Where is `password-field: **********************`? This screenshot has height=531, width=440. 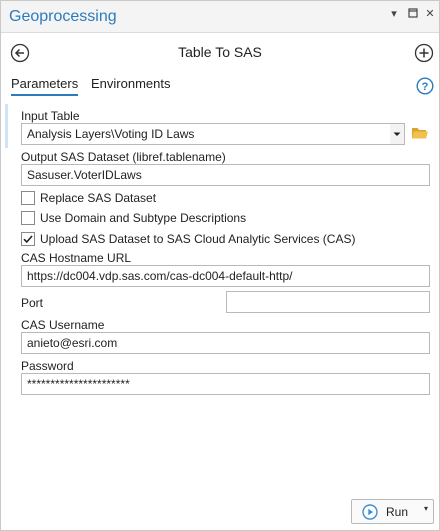
password-field: ********************** is located at coordinates (225, 384).